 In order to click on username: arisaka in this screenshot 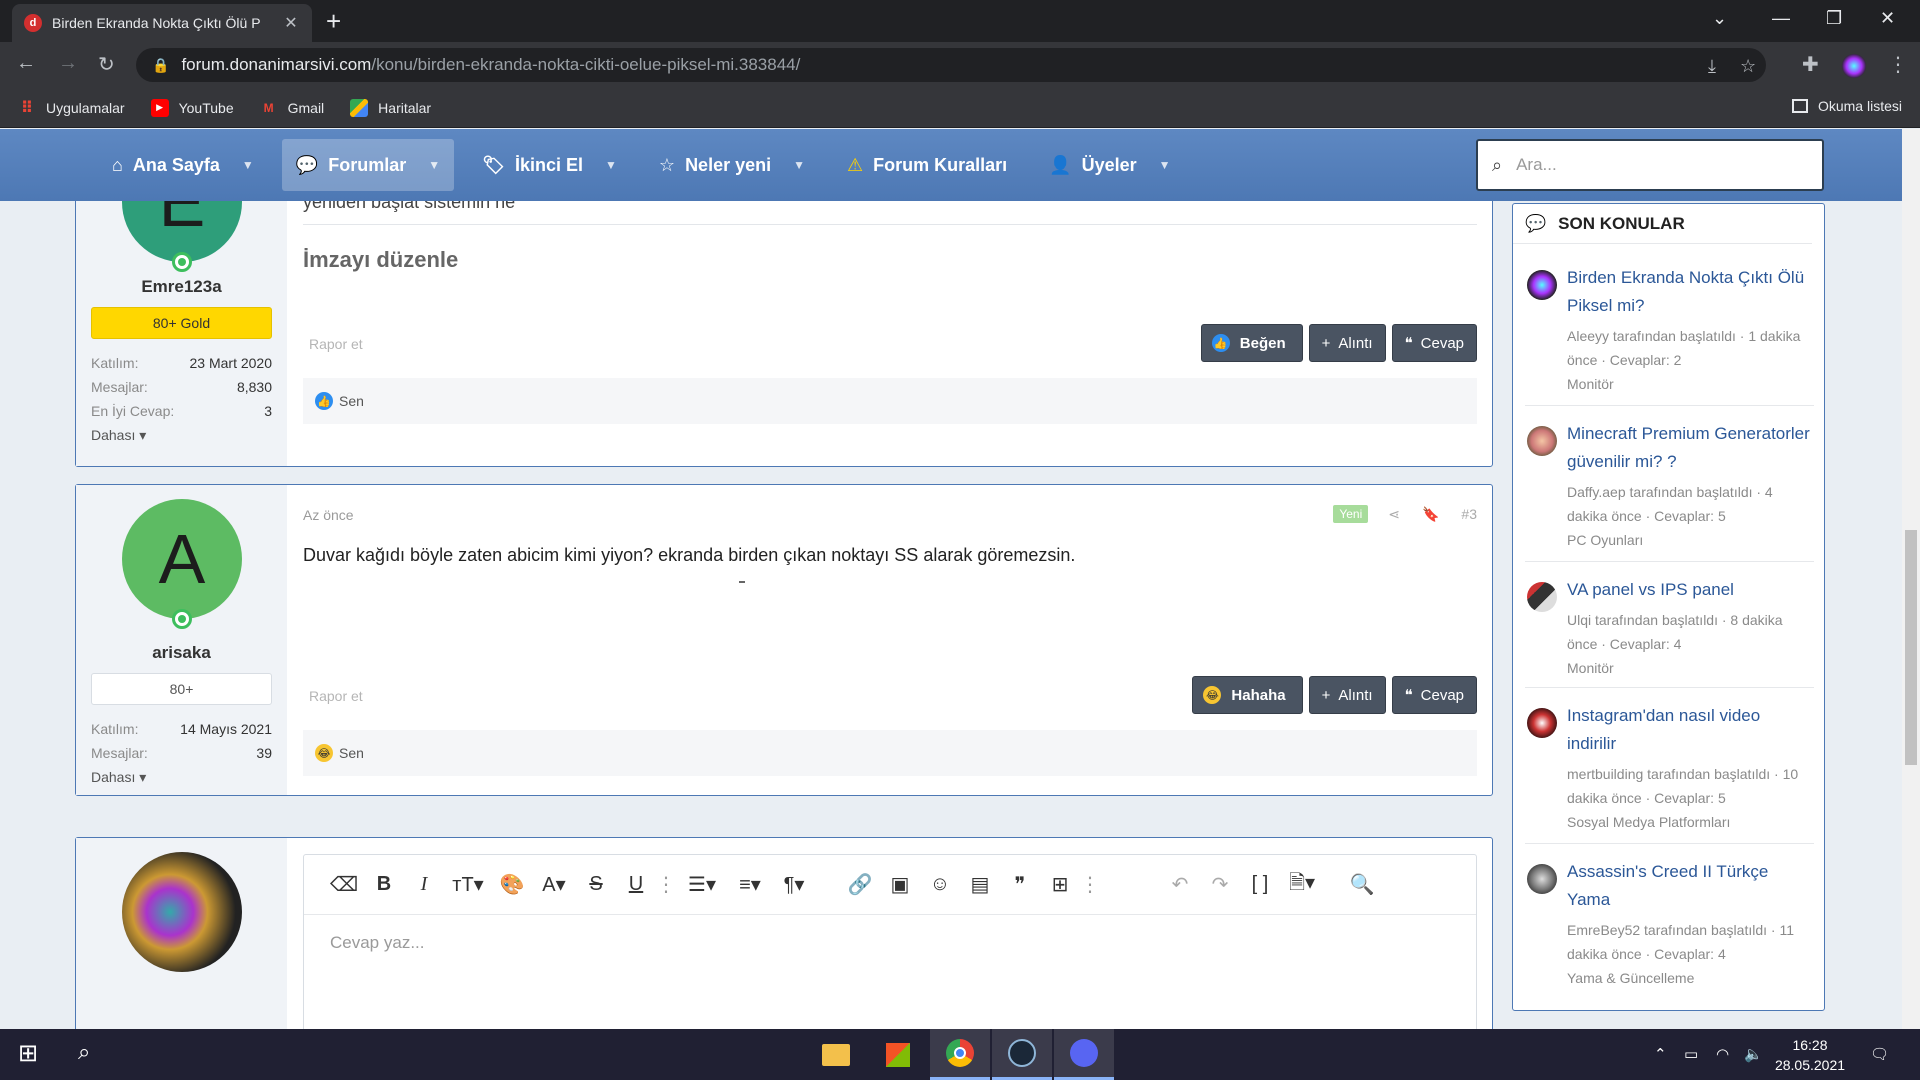, I will do `click(181, 653)`.